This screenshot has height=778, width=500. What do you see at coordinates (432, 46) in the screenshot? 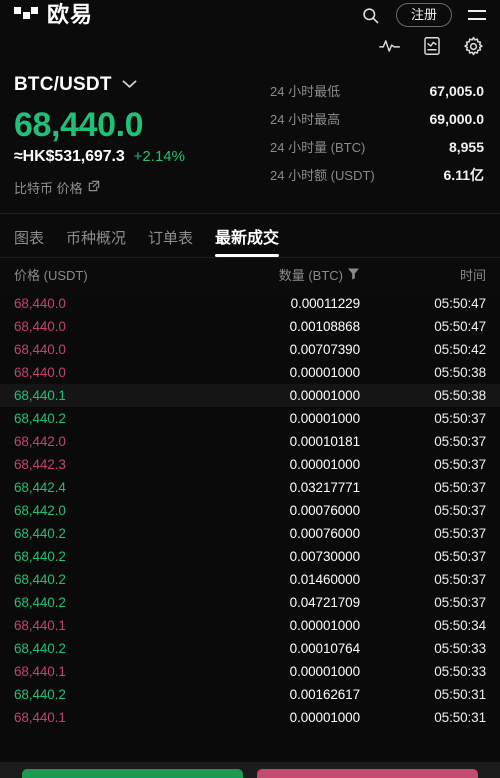
I see `report-document-icon` at bounding box center [432, 46].